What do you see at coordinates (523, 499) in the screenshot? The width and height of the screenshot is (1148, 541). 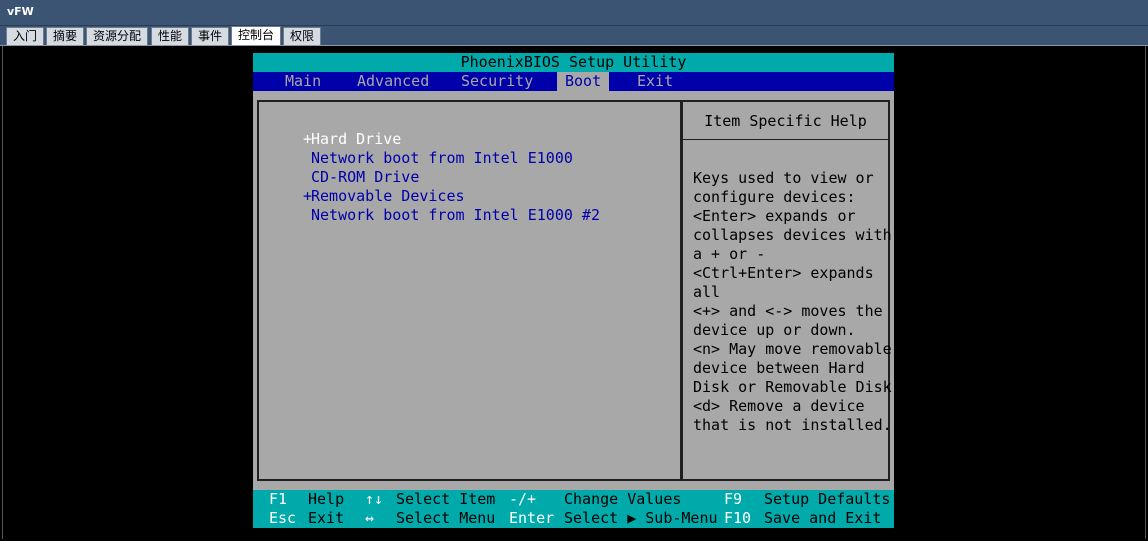 I see `key-minus-plus: -/+` at bounding box center [523, 499].